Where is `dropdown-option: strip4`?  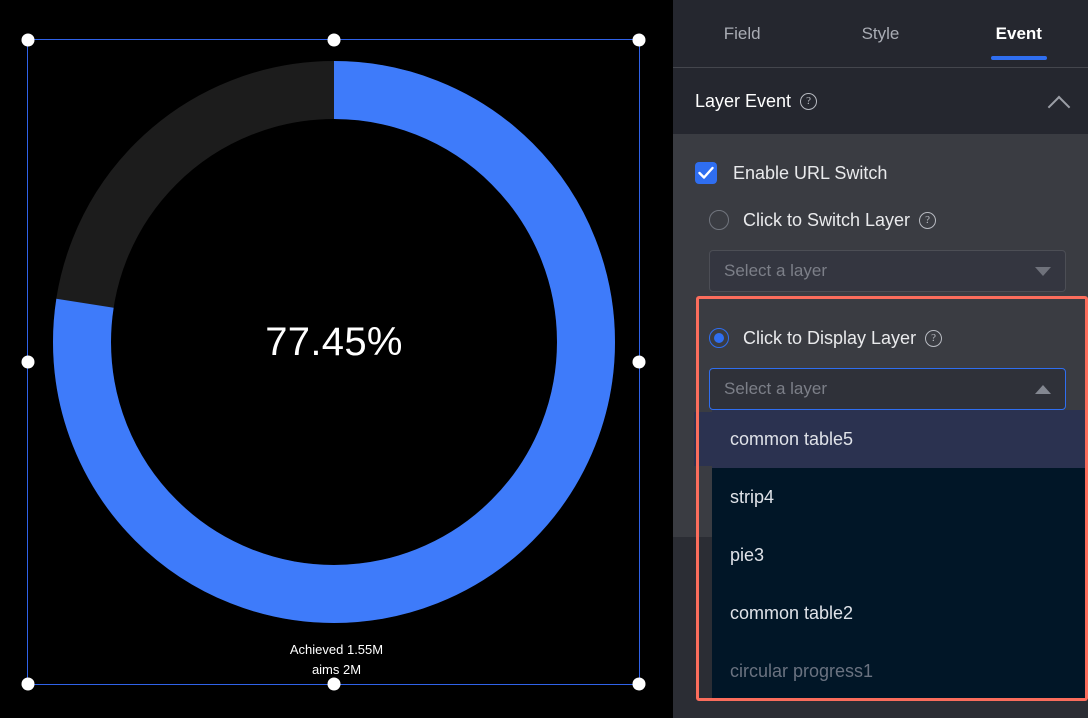 dropdown-option: strip4 is located at coordinates (900, 497).